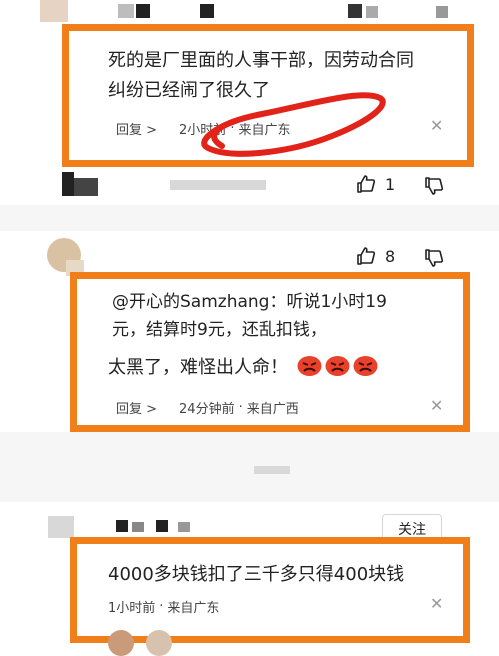 The width and height of the screenshot is (499, 656). What do you see at coordinates (390, 184) in the screenshot?
I see `like-count: 1` at bounding box center [390, 184].